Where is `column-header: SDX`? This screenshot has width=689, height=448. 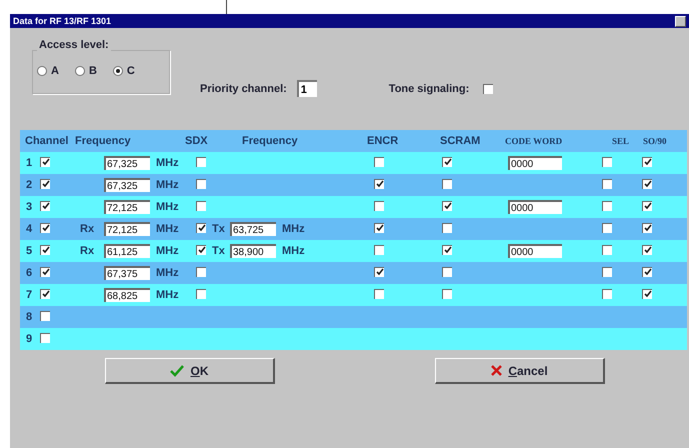
column-header: SDX is located at coordinates (197, 141).